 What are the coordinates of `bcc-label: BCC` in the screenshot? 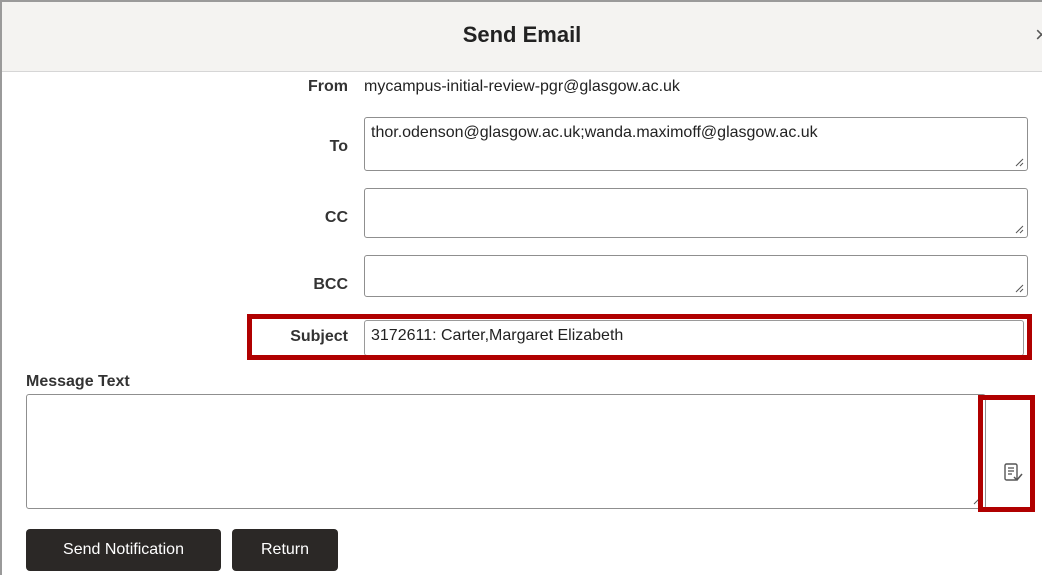 It's located at (330, 284).